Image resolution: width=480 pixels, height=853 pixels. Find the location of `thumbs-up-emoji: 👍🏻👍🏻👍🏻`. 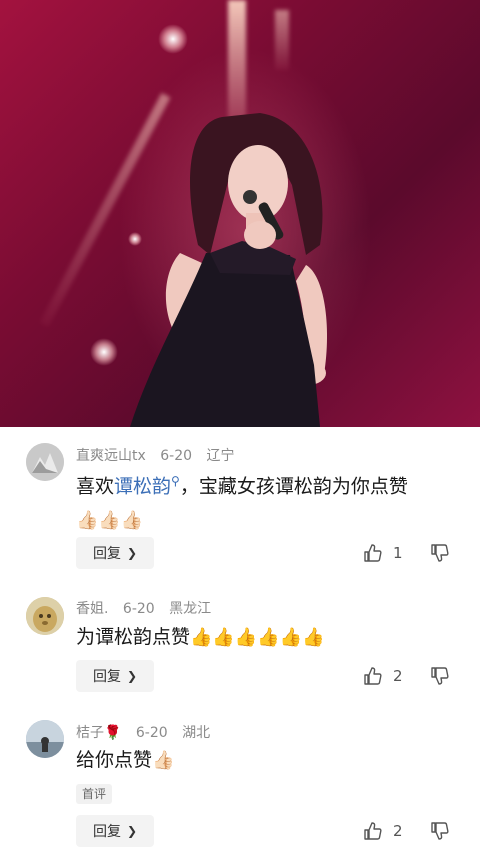

thumbs-up-emoji: 👍🏻👍🏻👍🏻 is located at coordinates (110, 521).